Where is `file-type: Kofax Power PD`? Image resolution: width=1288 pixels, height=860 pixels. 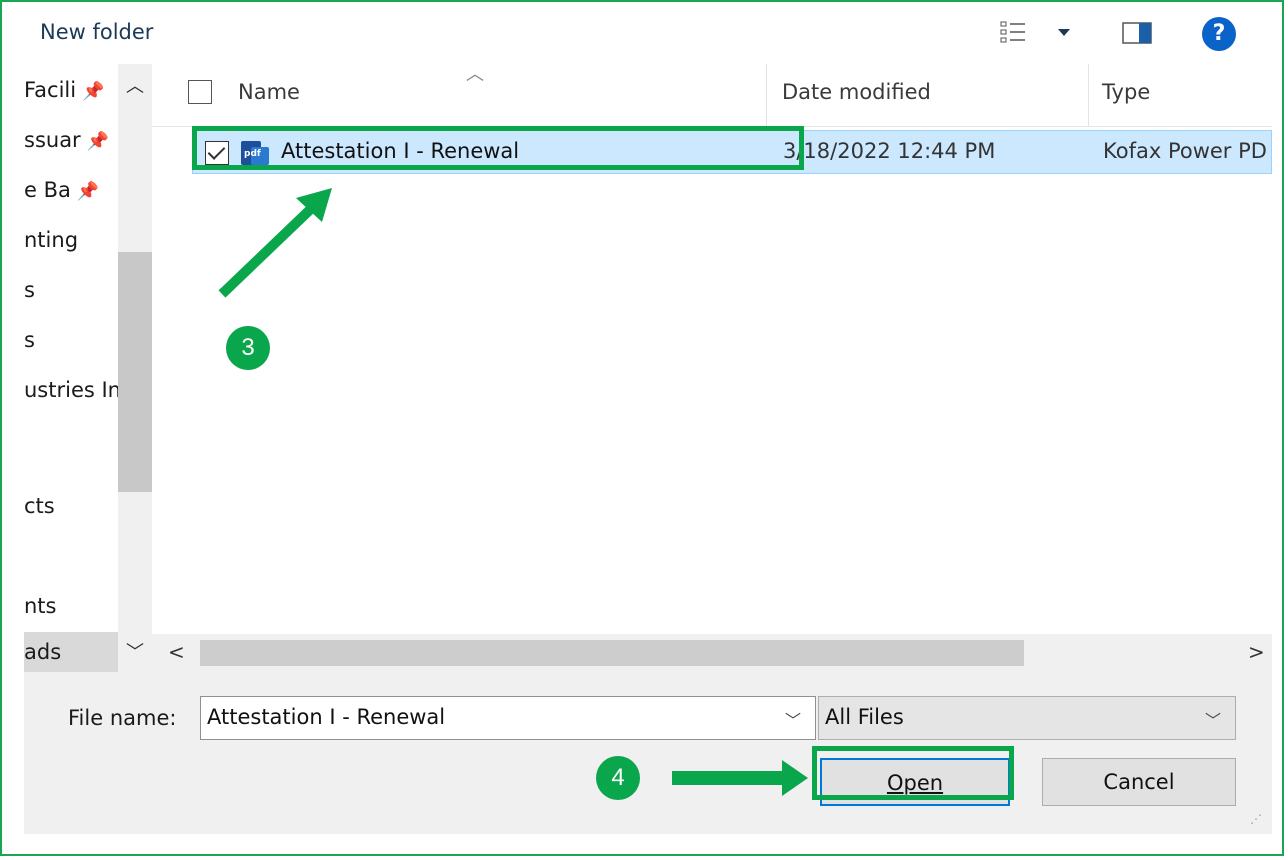 file-type: Kofax Power PD is located at coordinates (1185, 151).